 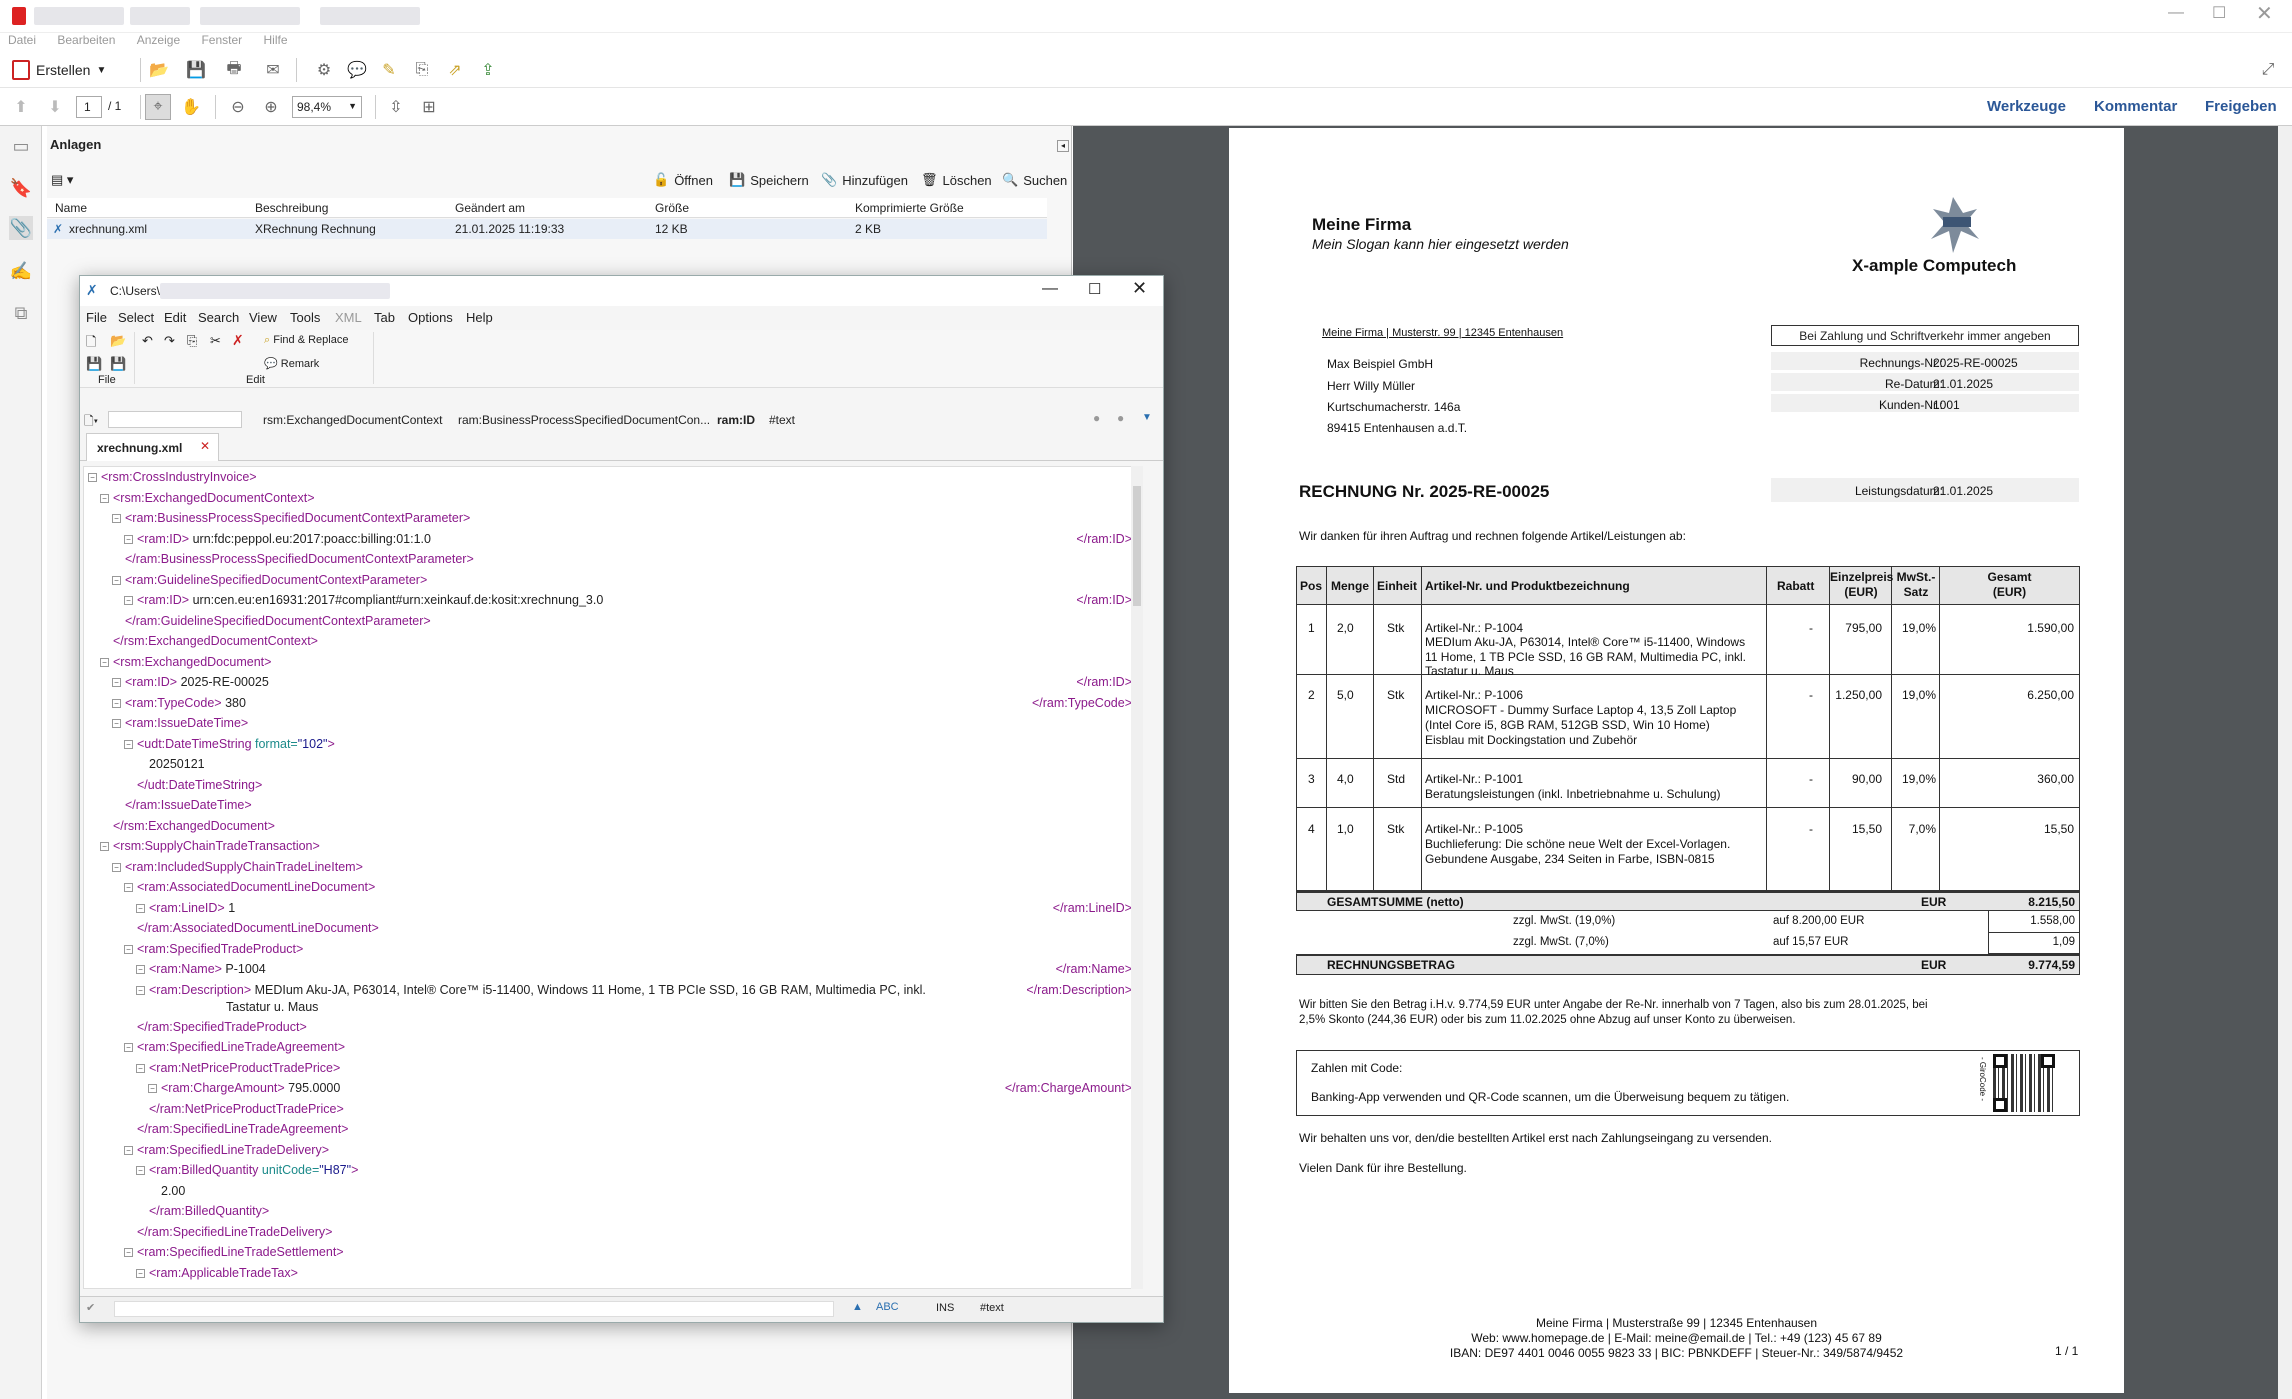 I want to click on open-attachment-button: 🔓 Öffnen, so click(x=683, y=180).